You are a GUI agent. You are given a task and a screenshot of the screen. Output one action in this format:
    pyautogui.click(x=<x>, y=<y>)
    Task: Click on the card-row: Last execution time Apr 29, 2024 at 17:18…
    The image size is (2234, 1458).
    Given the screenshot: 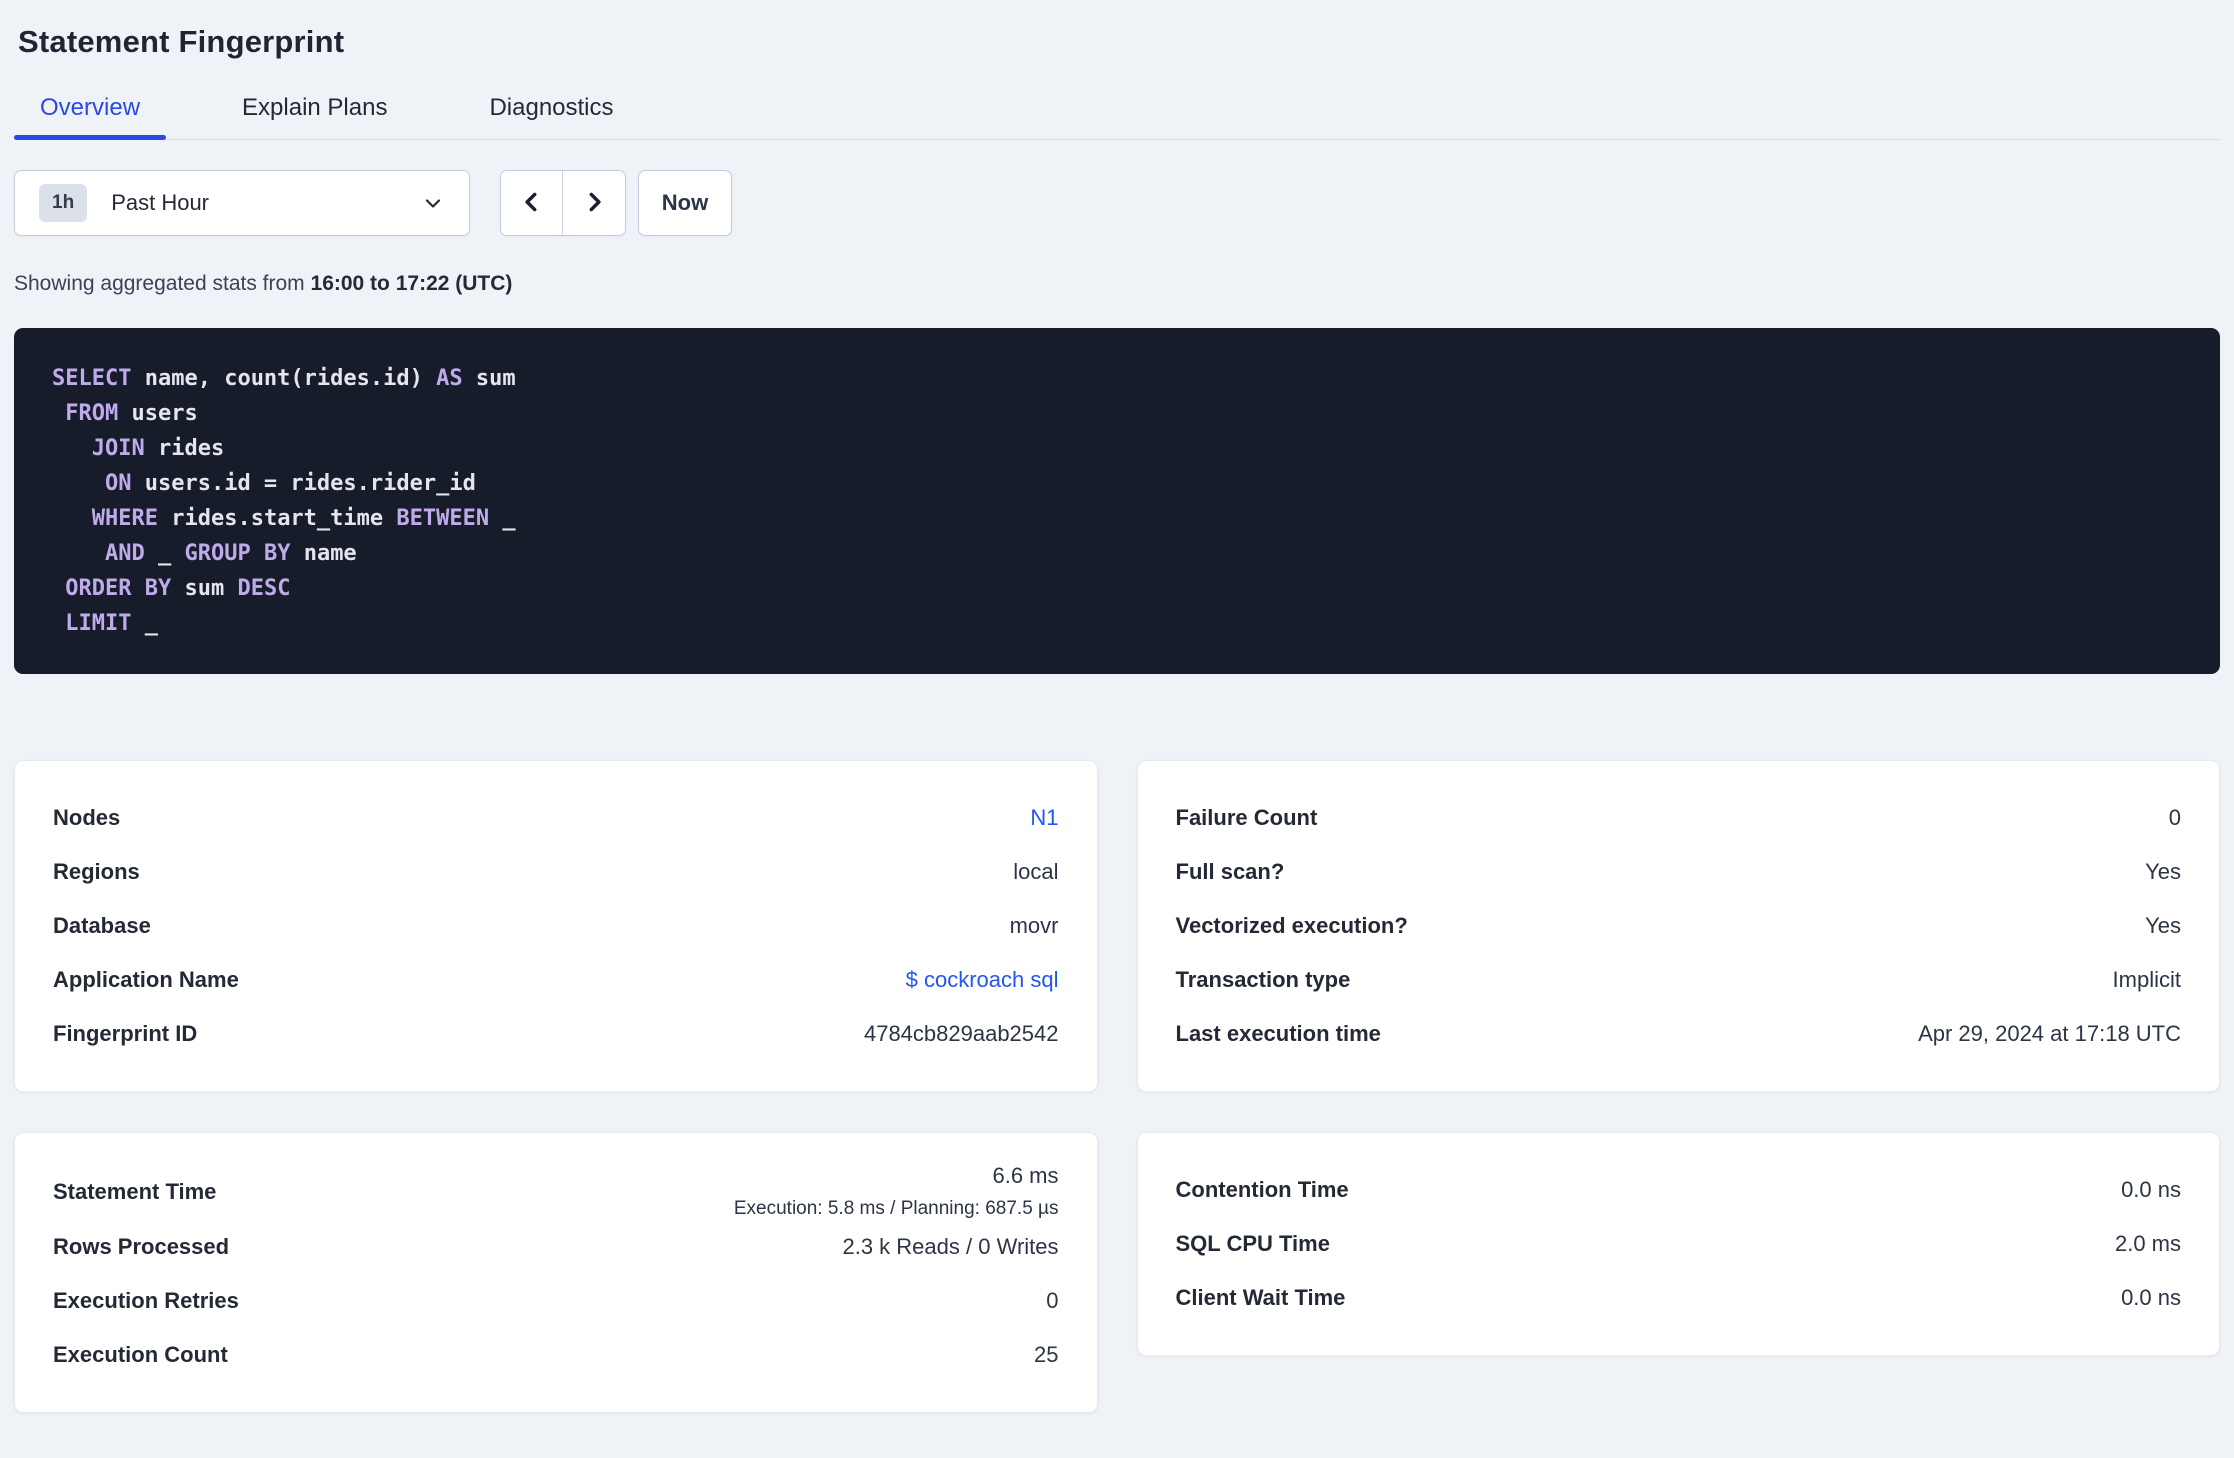 What is the action you would take?
    pyautogui.click(x=1679, y=1034)
    